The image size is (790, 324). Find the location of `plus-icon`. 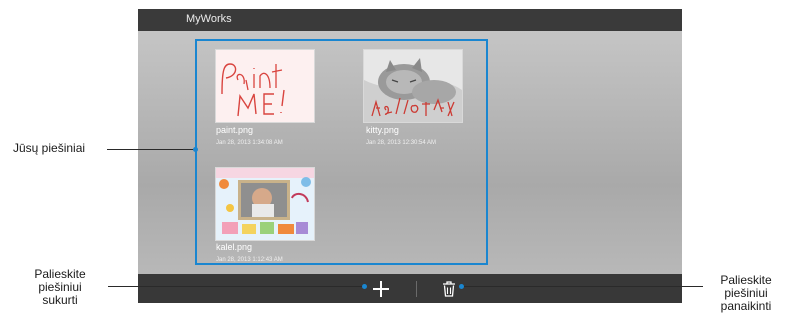

plus-icon is located at coordinates (381, 289).